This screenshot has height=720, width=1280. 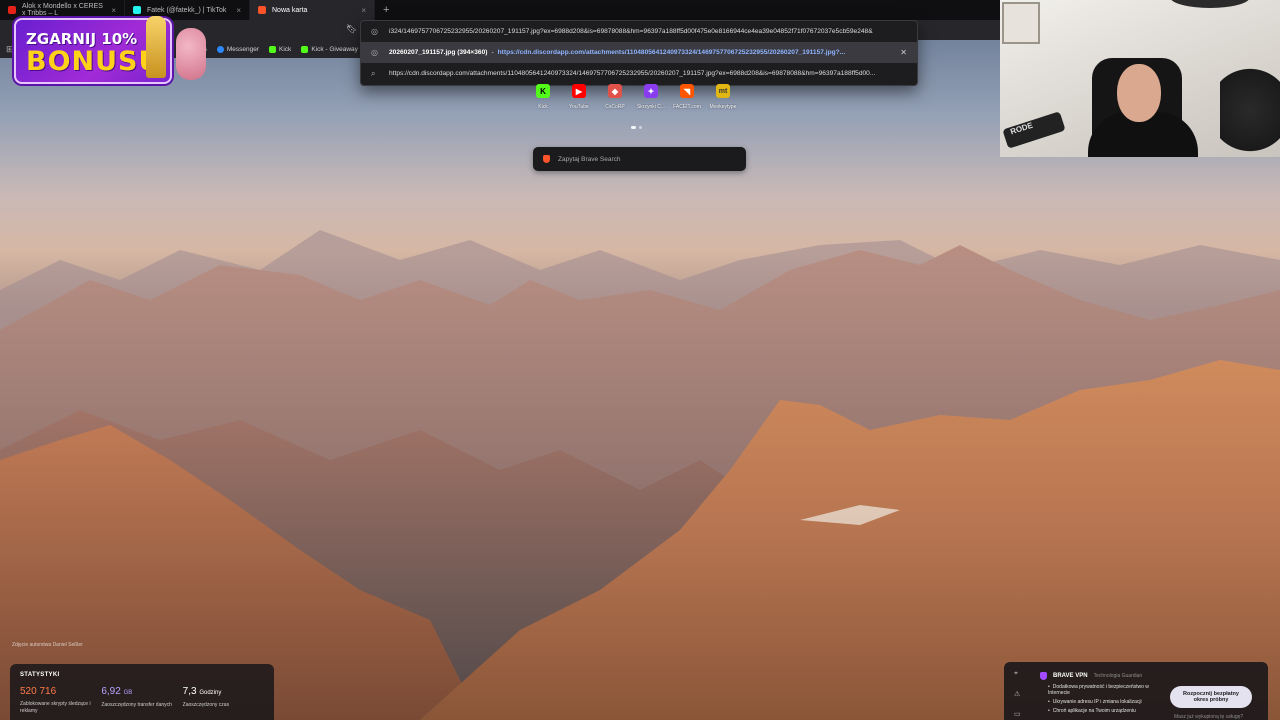 I want to click on wall-frame, so click(x=1021, y=23).